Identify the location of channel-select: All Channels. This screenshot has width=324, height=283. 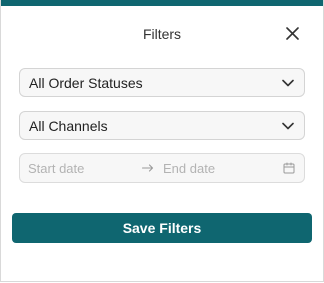
(162, 125).